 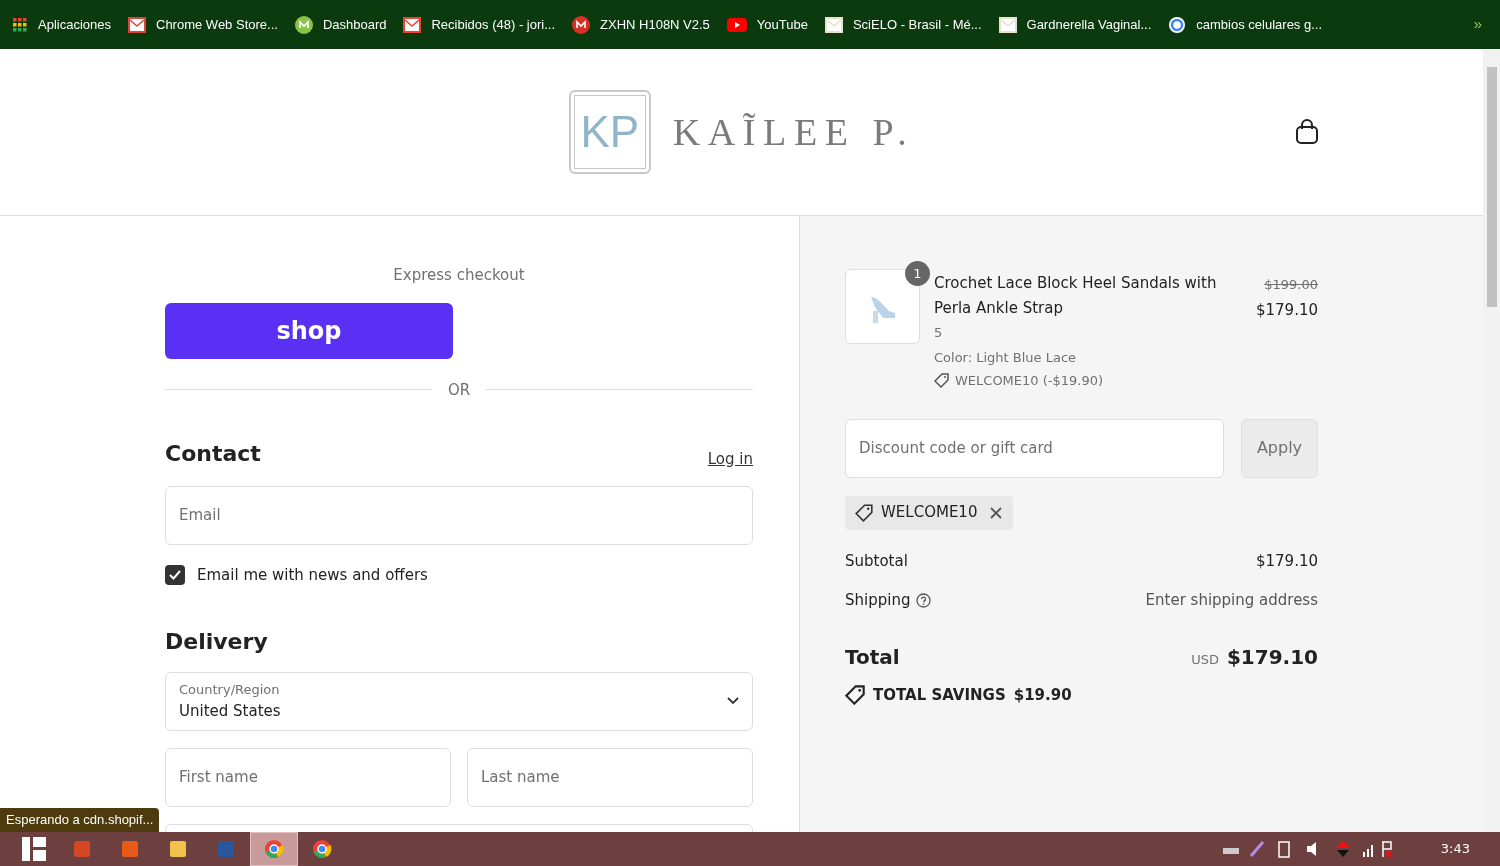 What do you see at coordinates (34, 849) in the screenshot?
I see `tiles-icon` at bounding box center [34, 849].